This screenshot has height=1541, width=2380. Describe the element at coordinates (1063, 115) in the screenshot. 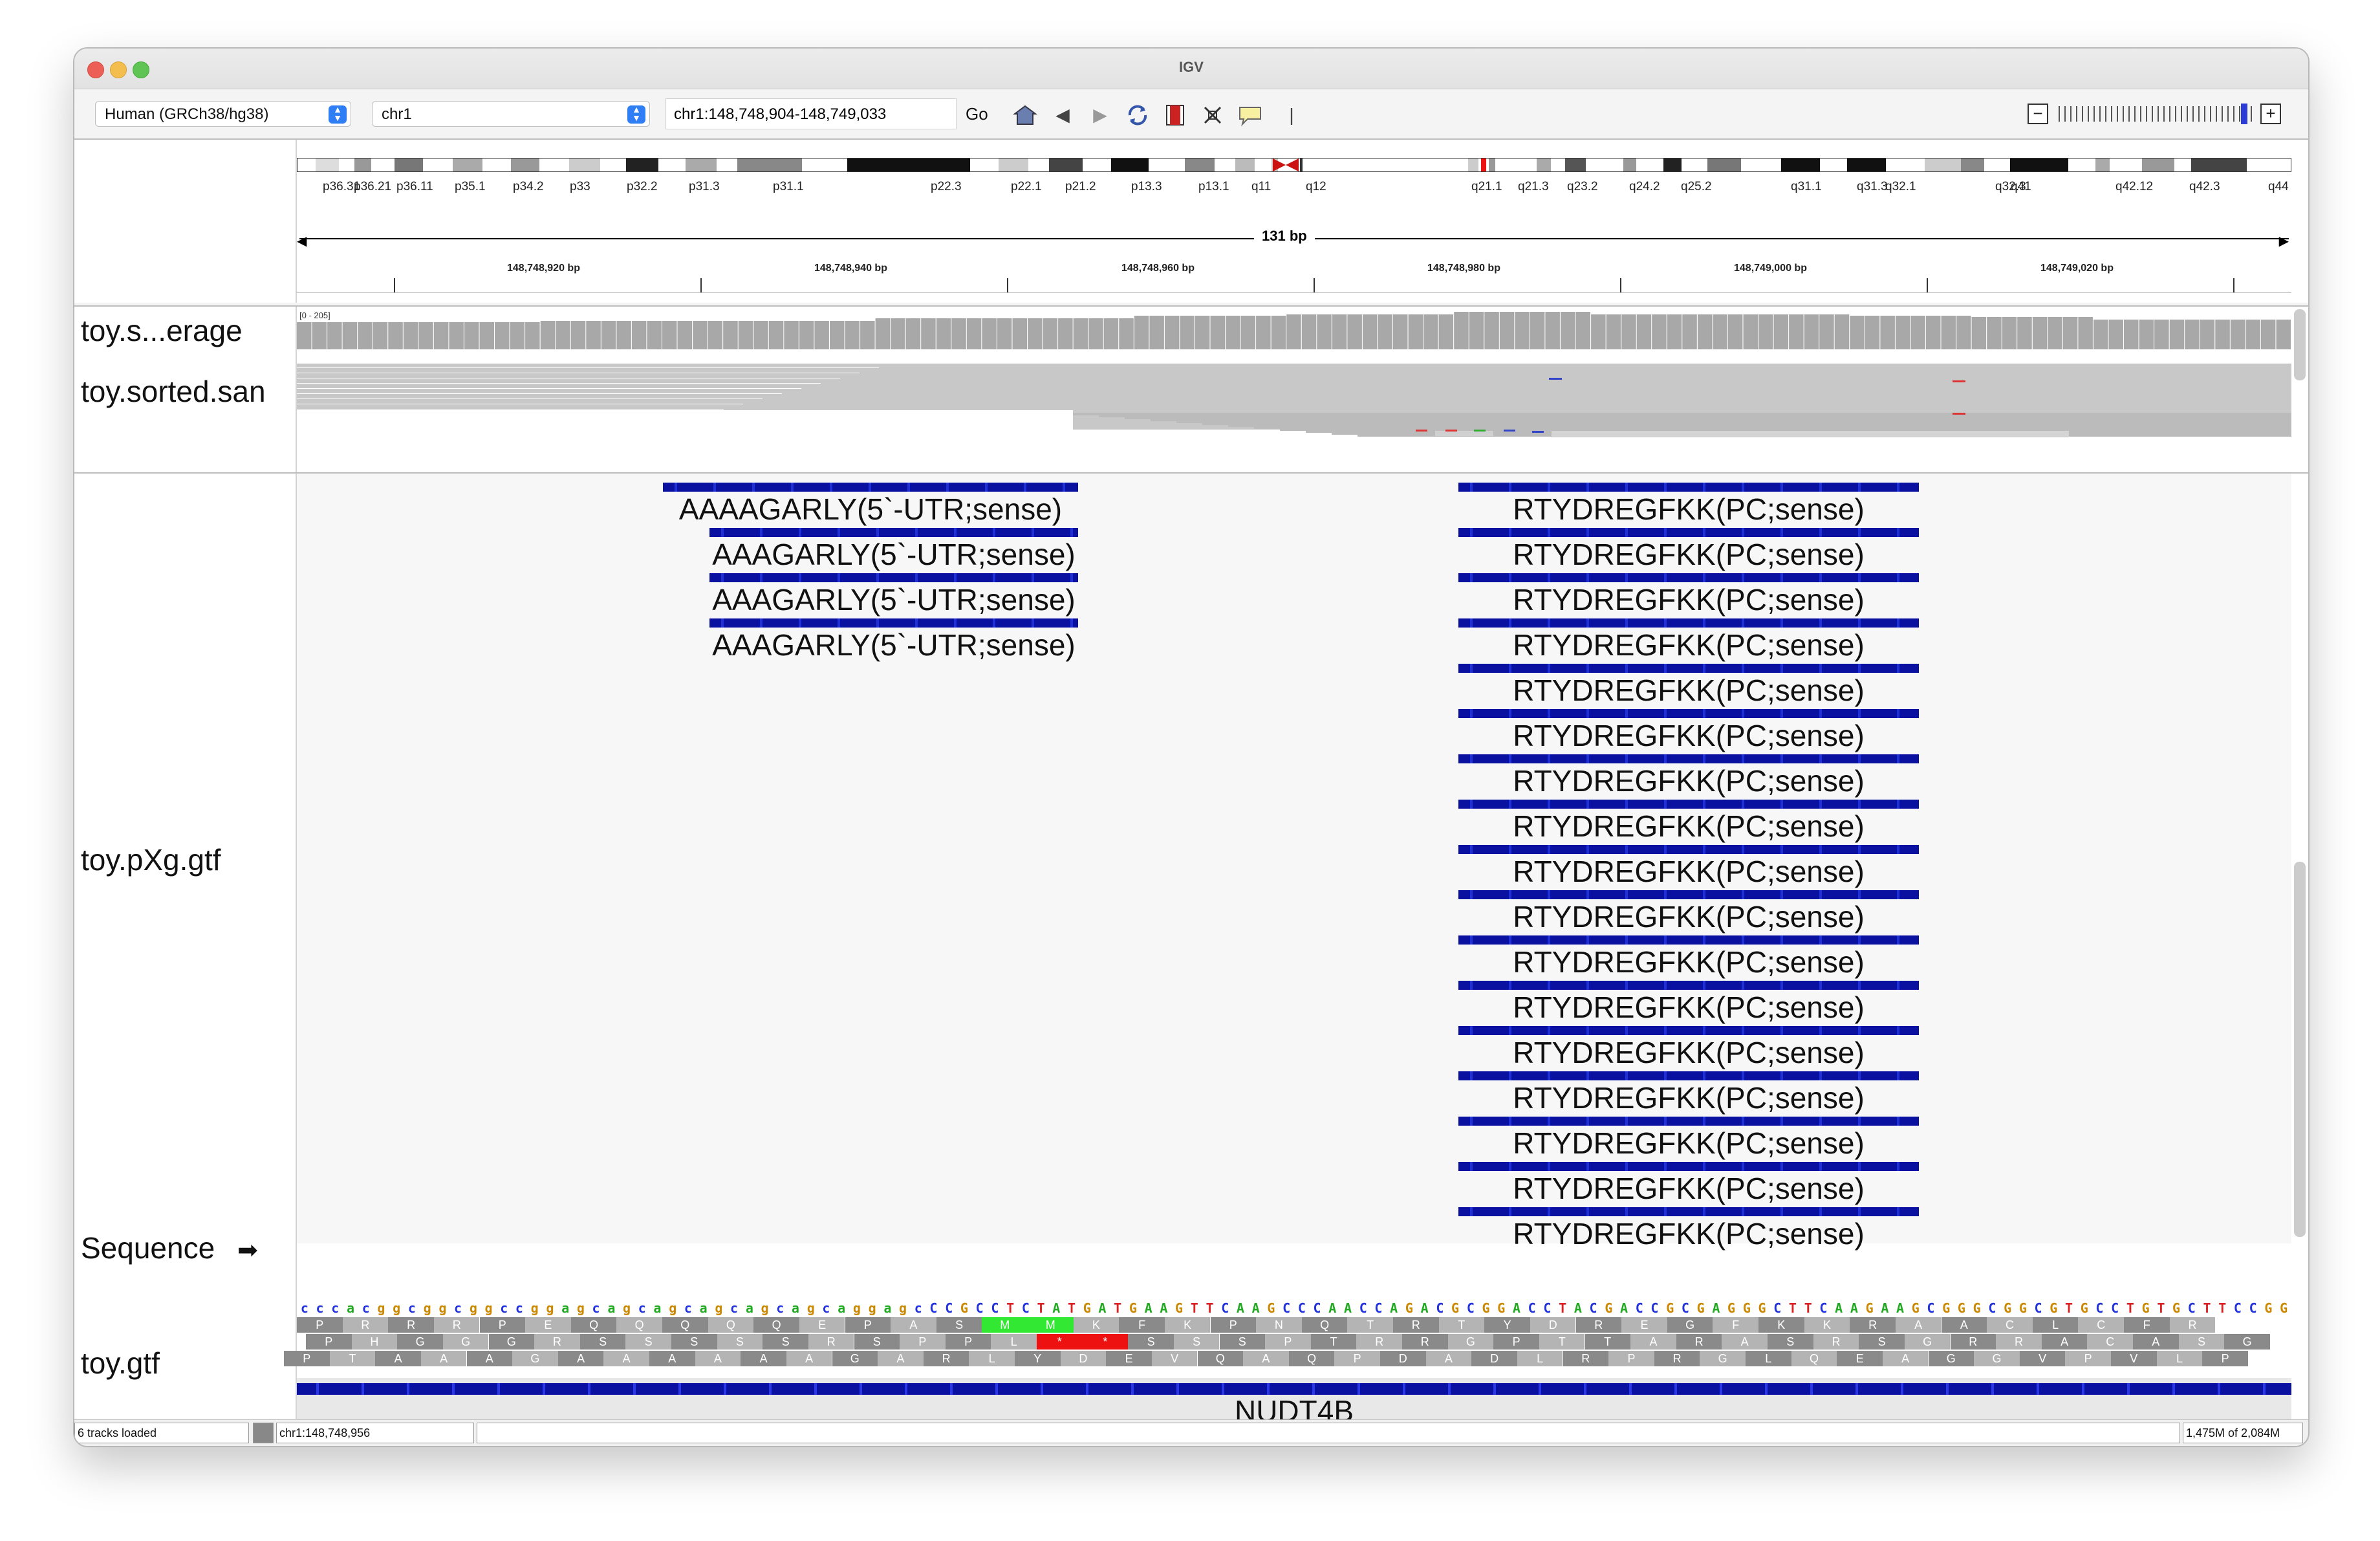

I see `back-arrow-icon: ◀` at that location.